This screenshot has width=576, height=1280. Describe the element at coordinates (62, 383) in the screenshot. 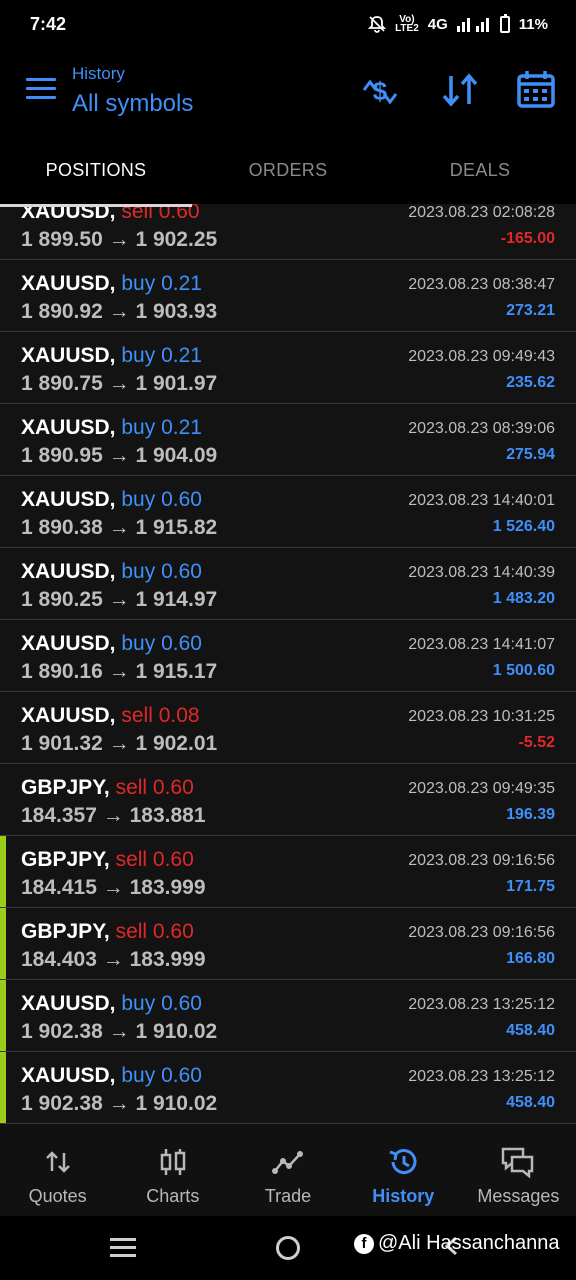

I see `open-price: 1 890.75` at that location.